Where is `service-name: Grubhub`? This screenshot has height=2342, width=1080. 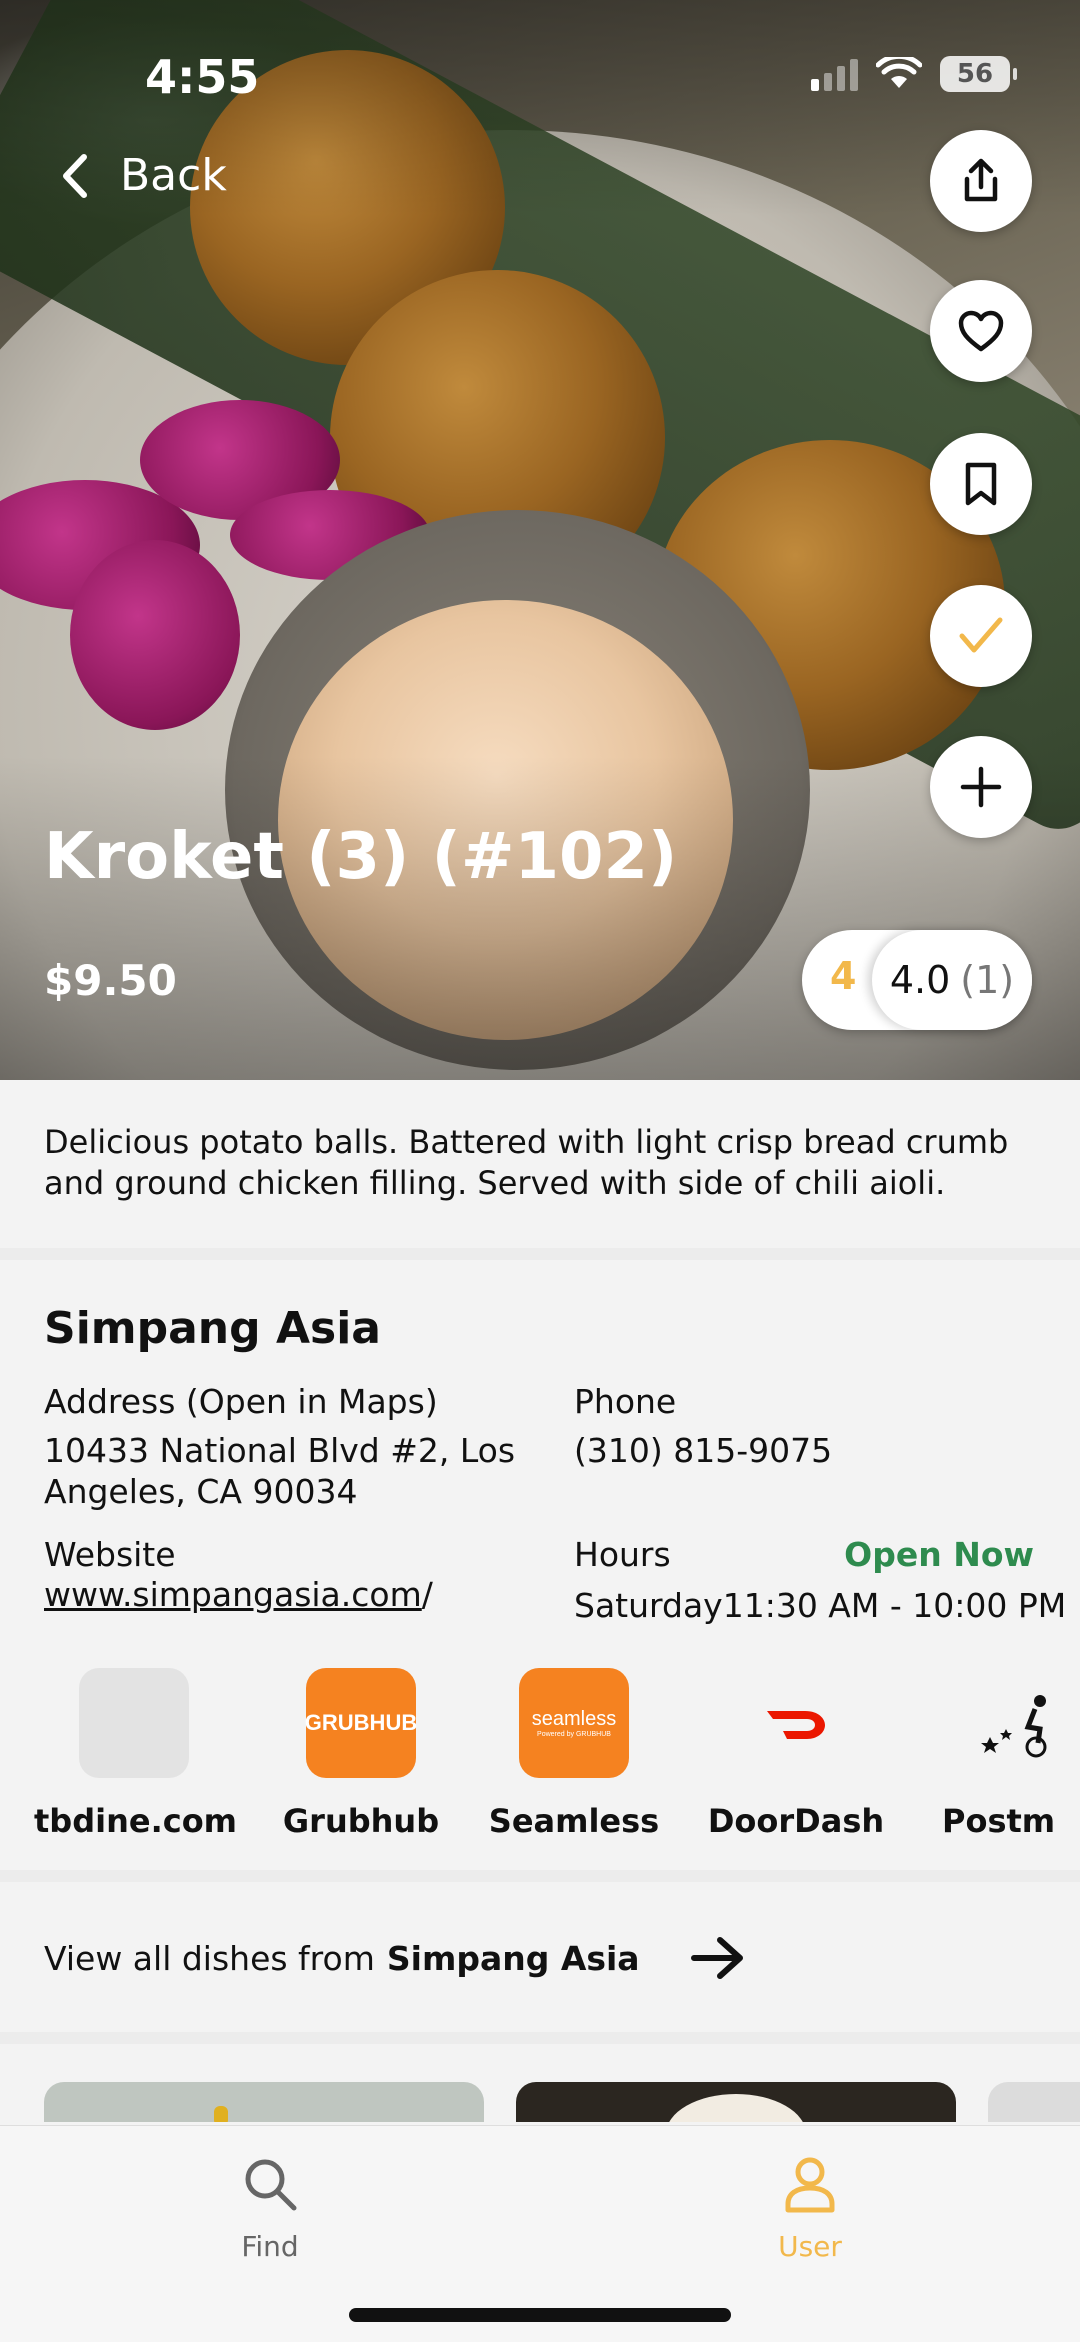 service-name: Grubhub is located at coordinates (361, 1821).